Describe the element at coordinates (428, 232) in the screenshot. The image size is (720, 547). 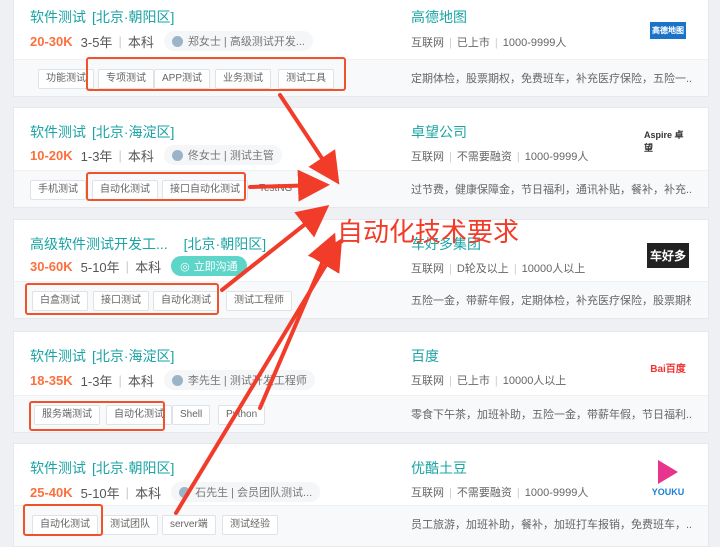
I see `annotation-label: 自动化技术要求` at that location.